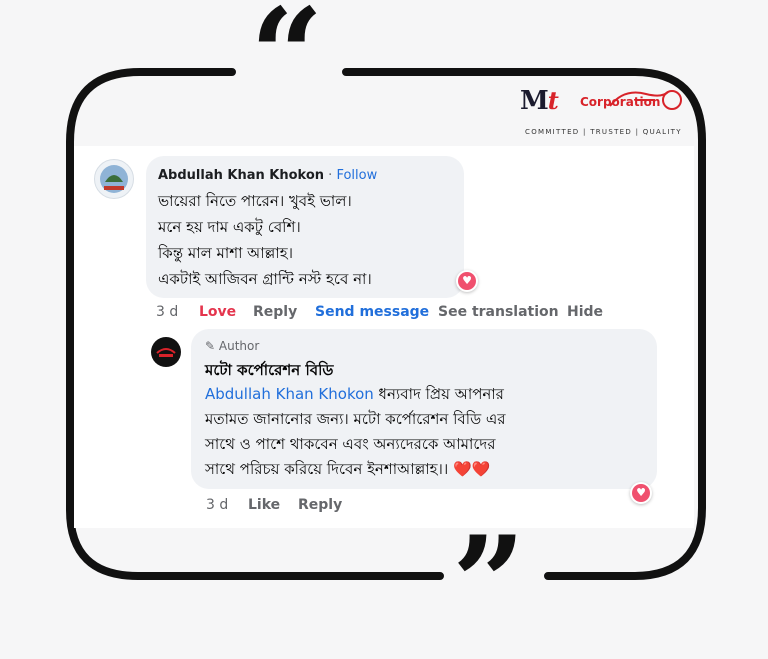  I want to click on comment-timestamp: 3 d, so click(167, 312).